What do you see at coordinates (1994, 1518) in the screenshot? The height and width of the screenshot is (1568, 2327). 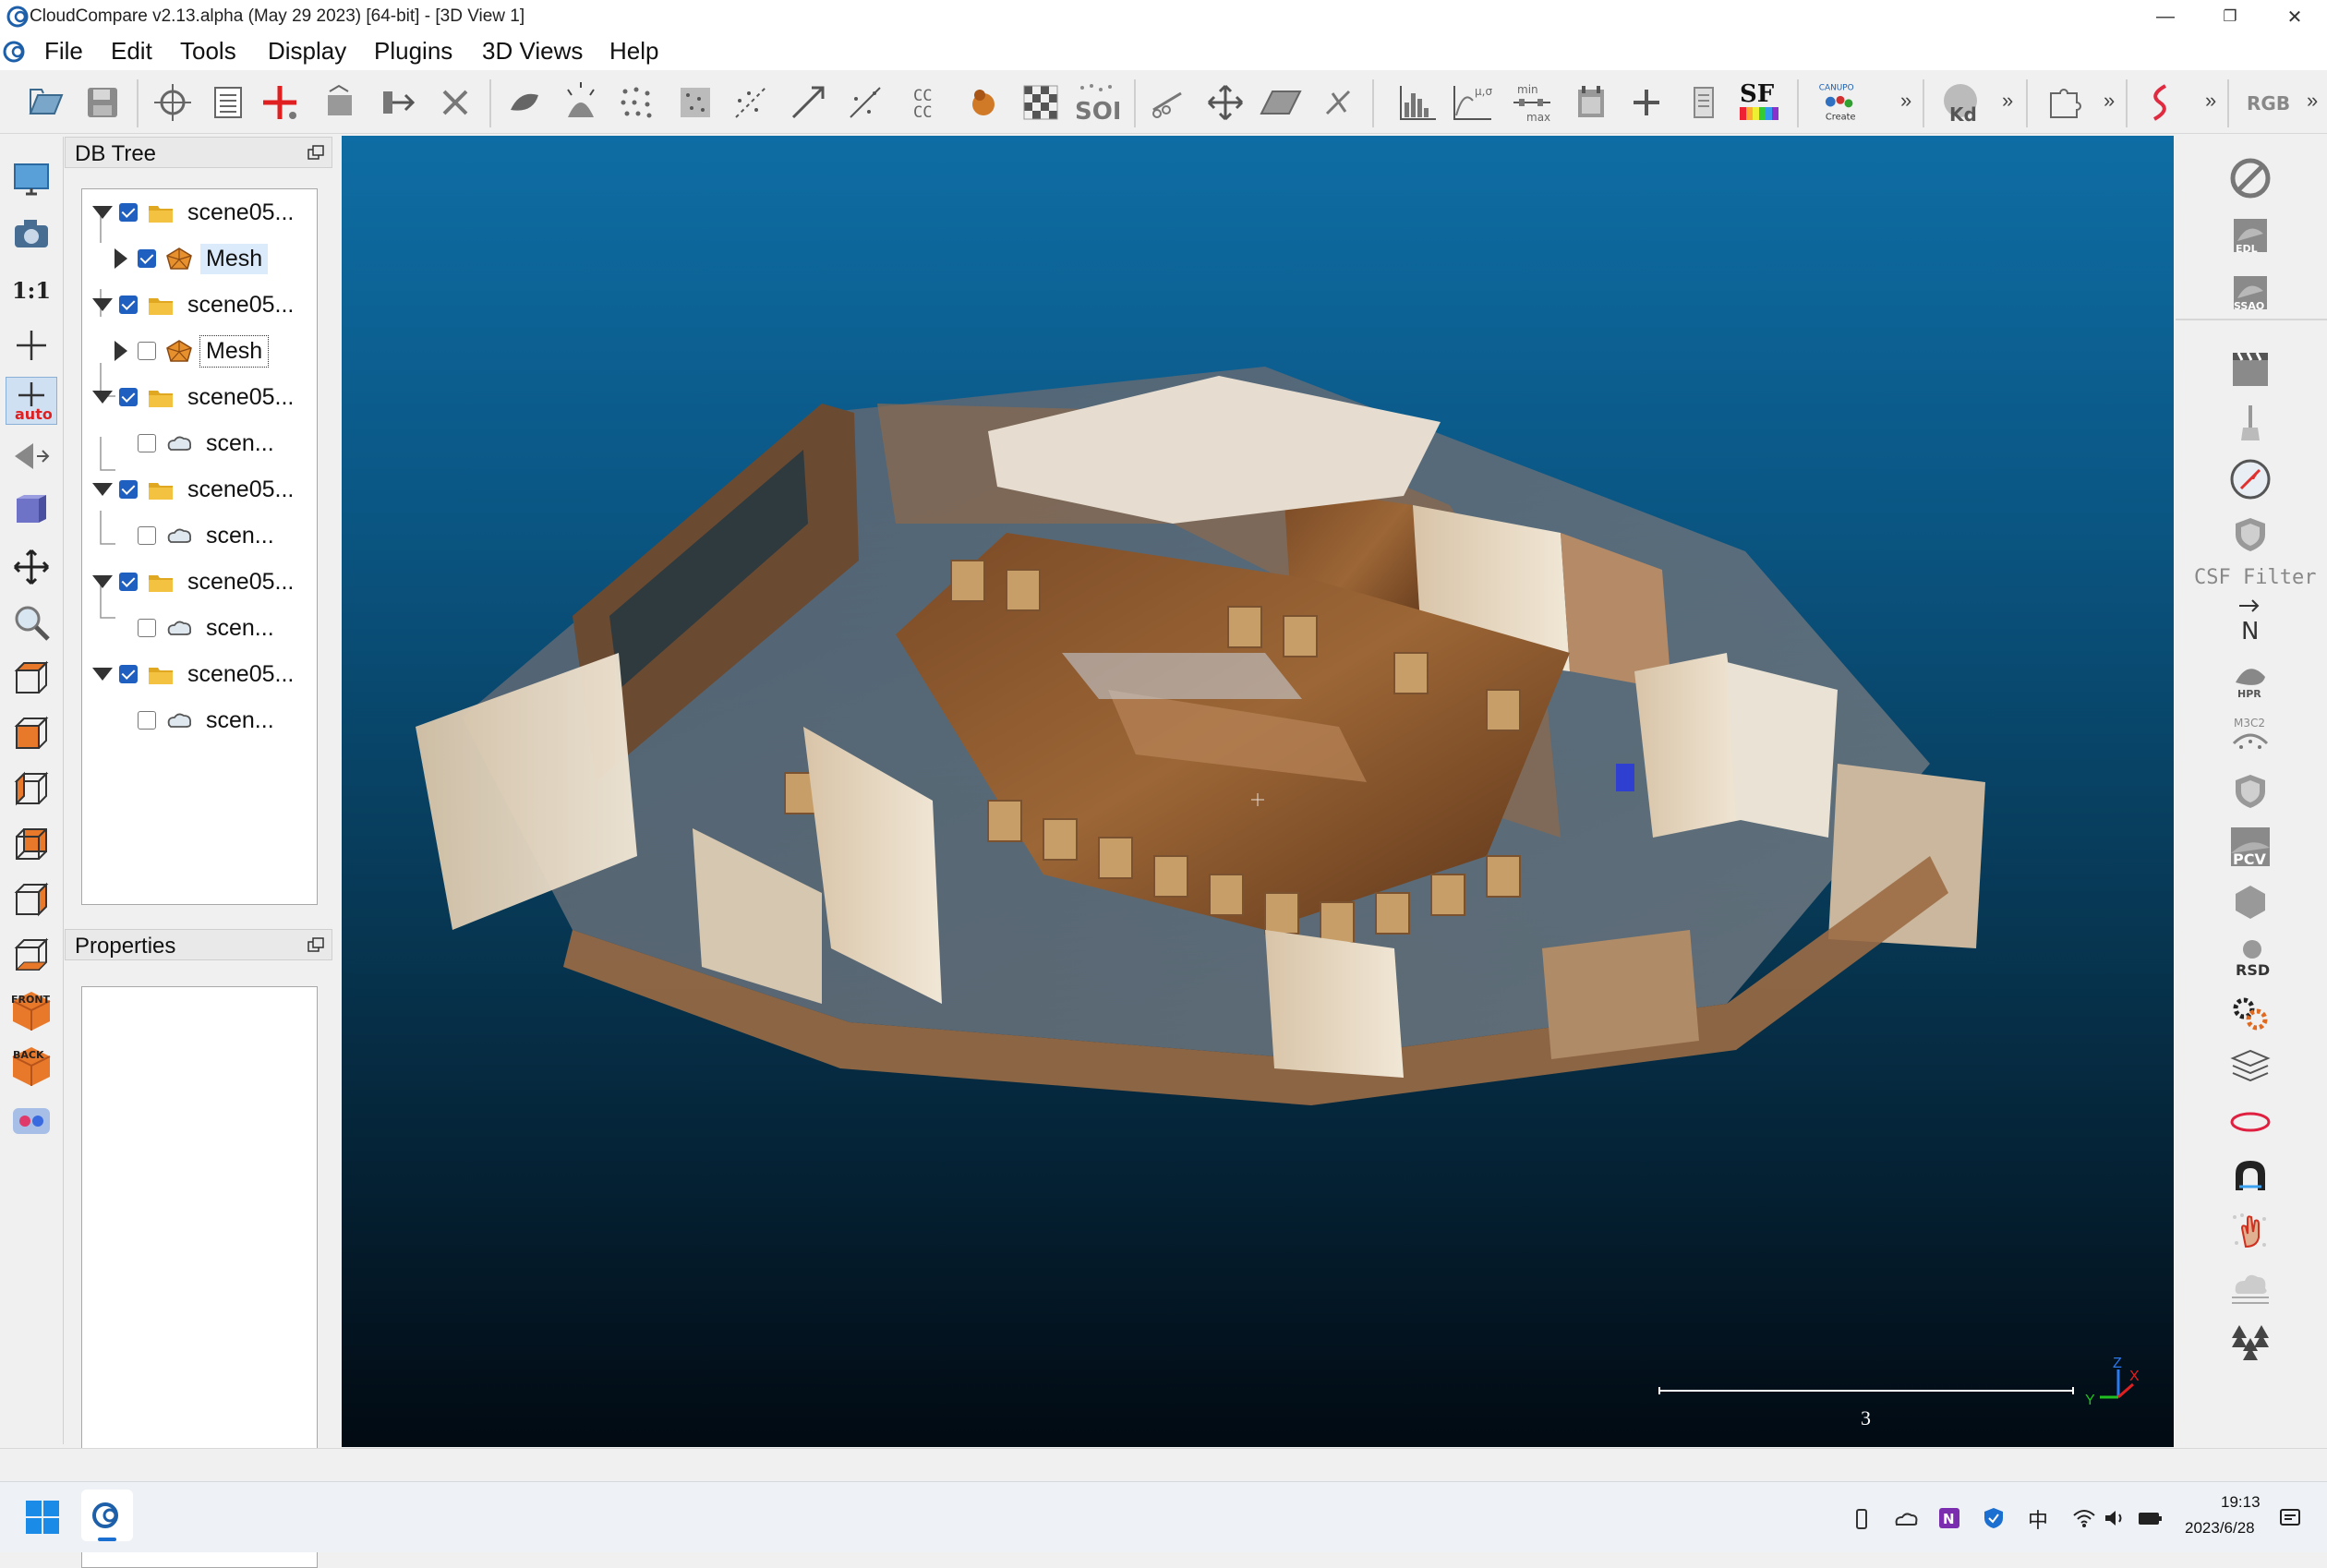 I see `security-shield-icon` at bounding box center [1994, 1518].